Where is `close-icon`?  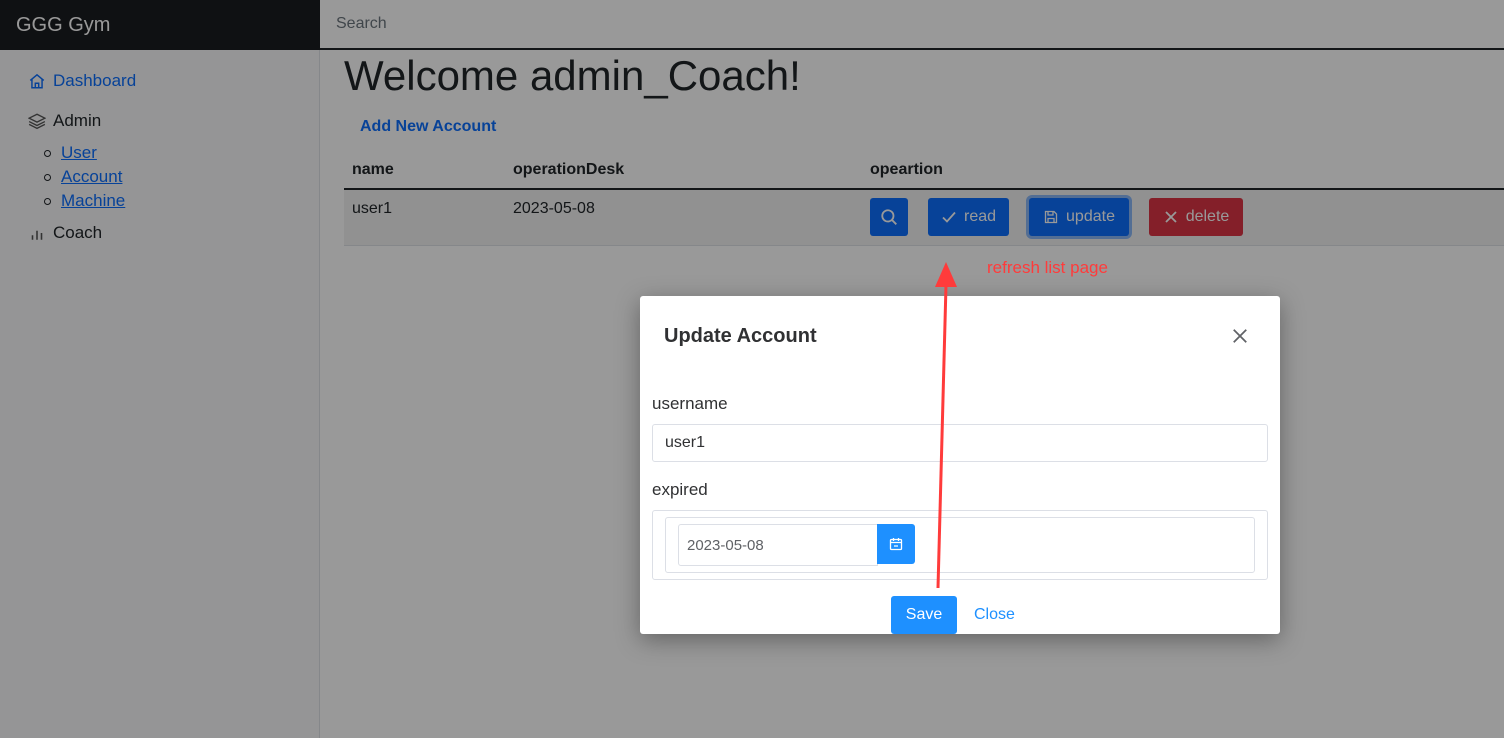 close-icon is located at coordinates (1240, 336).